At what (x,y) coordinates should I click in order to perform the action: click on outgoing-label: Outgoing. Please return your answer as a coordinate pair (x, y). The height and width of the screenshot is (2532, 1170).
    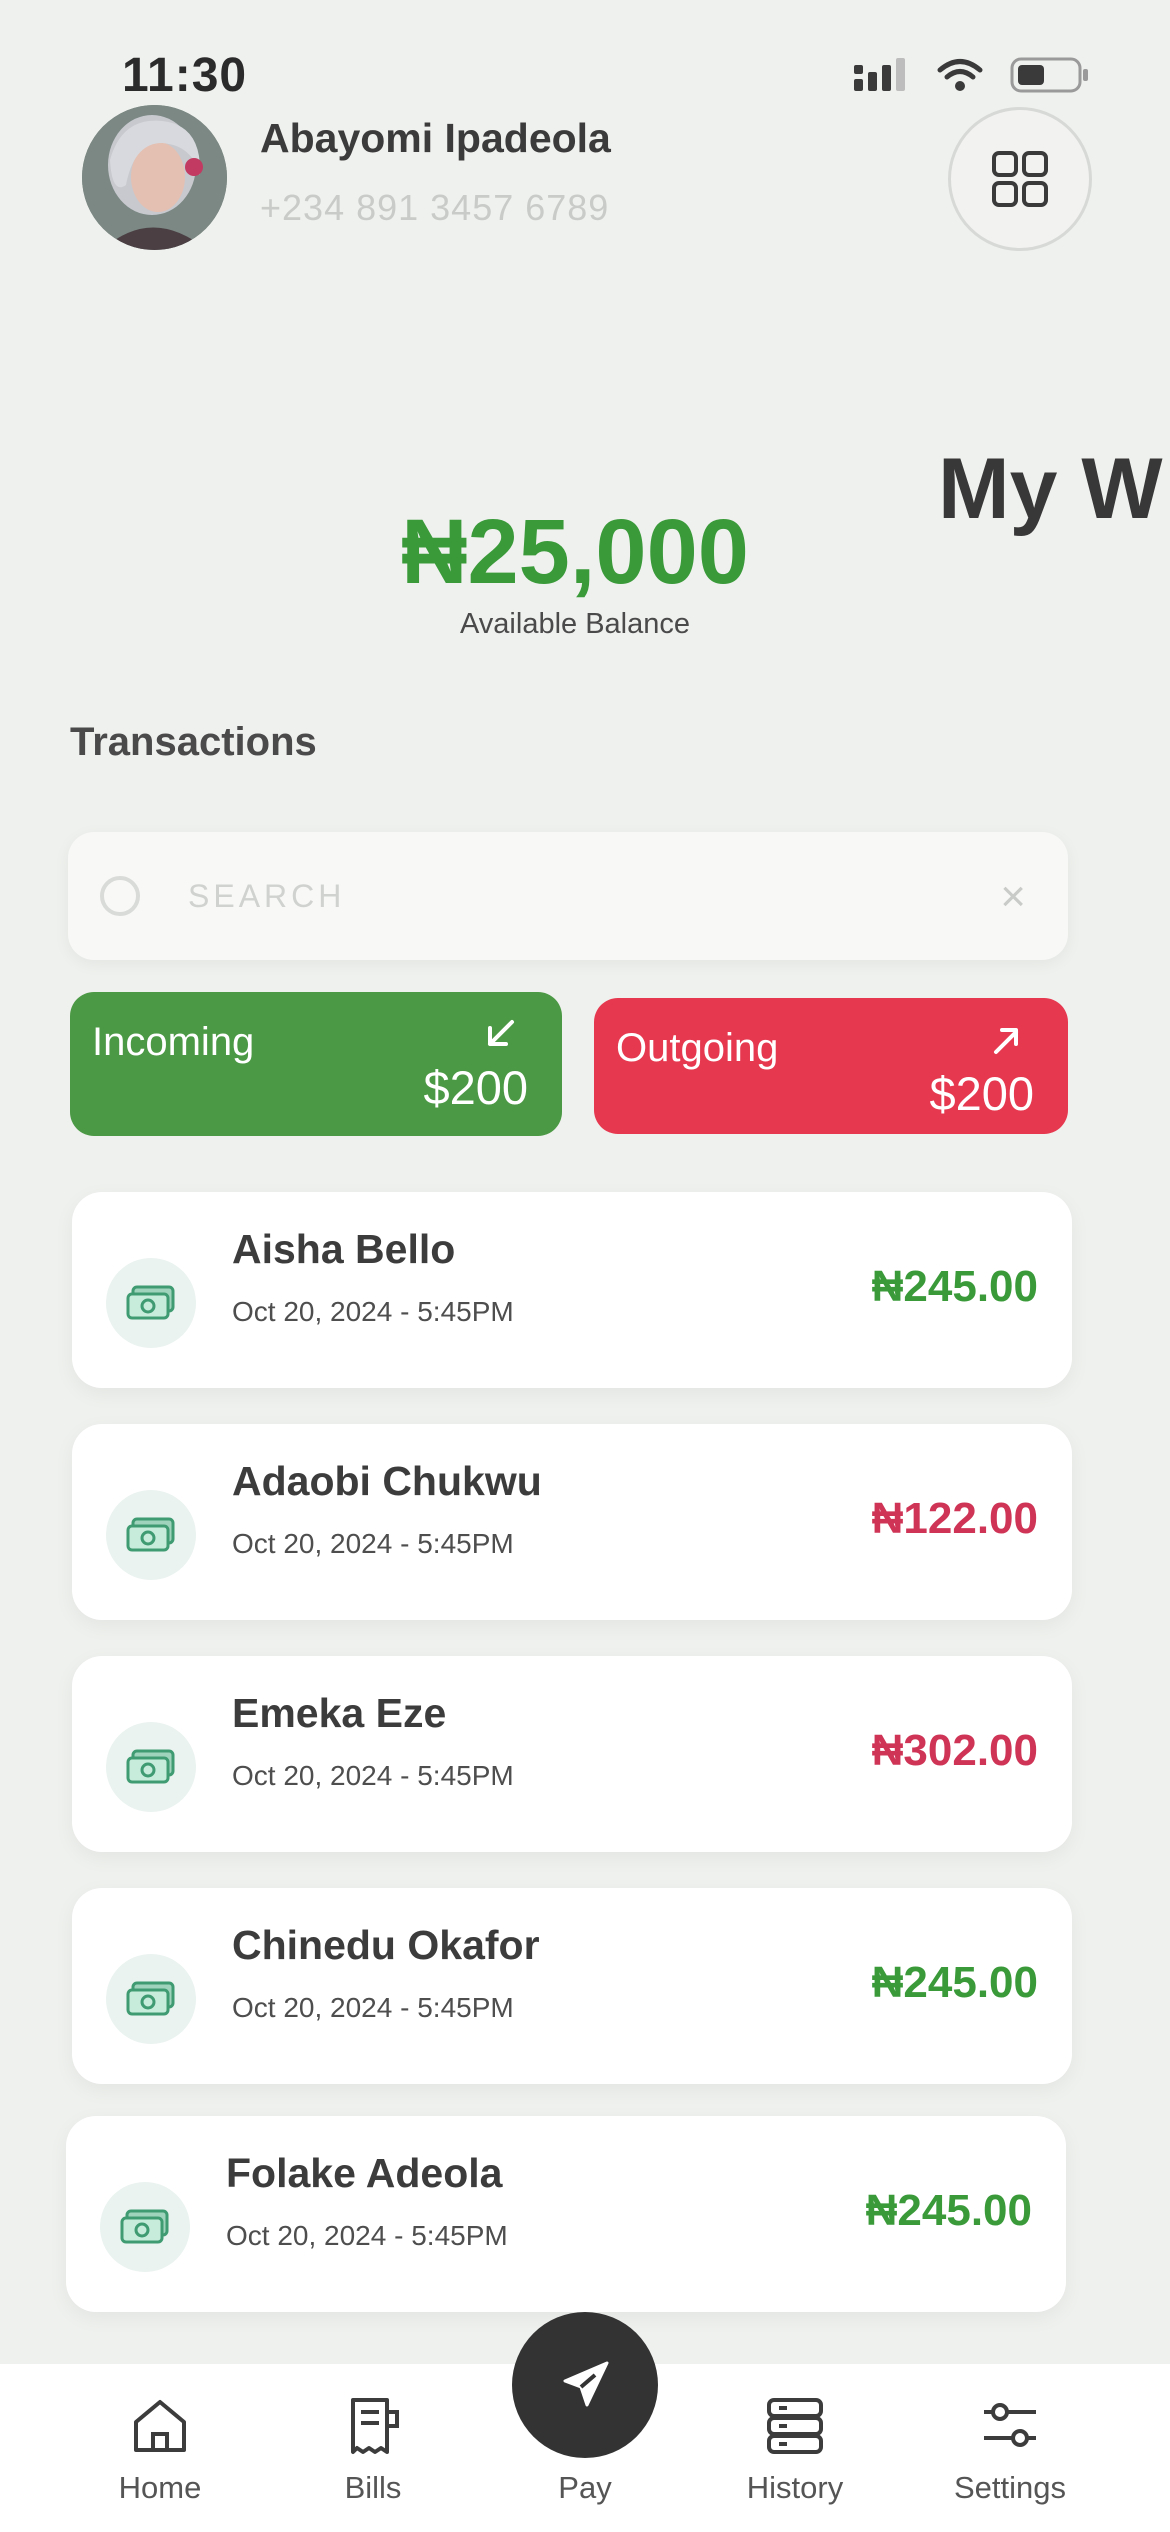
    Looking at the image, I should click on (697, 1048).